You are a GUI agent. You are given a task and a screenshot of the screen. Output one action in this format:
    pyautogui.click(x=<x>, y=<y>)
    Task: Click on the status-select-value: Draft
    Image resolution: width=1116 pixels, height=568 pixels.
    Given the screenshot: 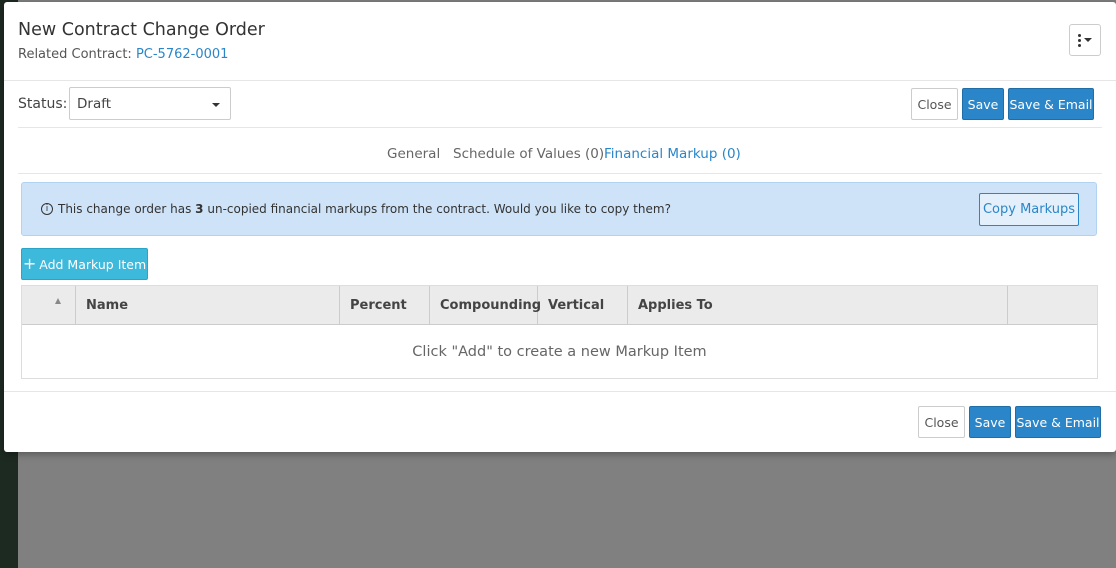 What is the action you would take?
    pyautogui.click(x=94, y=104)
    